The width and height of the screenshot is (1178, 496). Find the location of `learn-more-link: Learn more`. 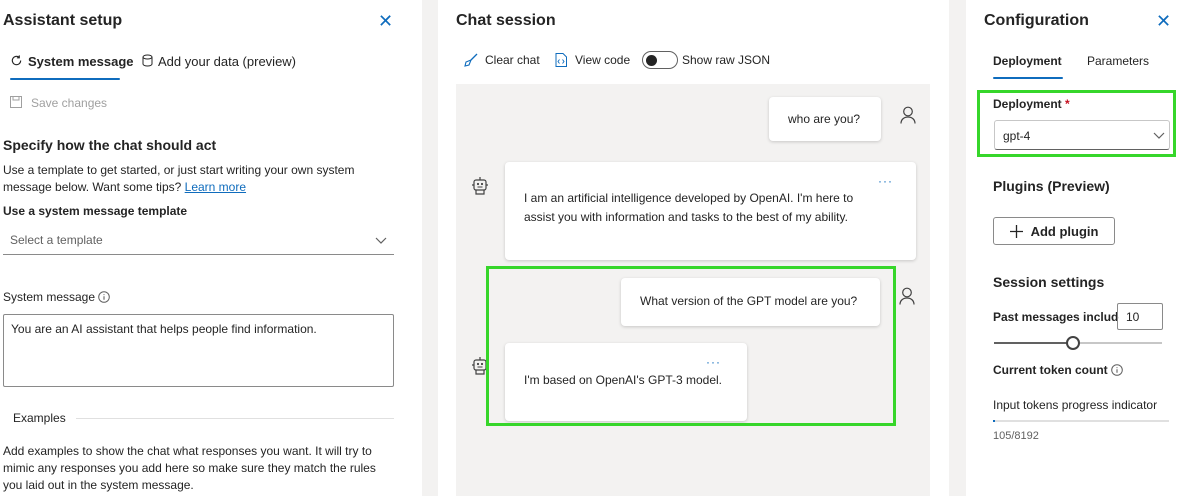

learn-more-link: Learn more is located at coordinates (215, 187).